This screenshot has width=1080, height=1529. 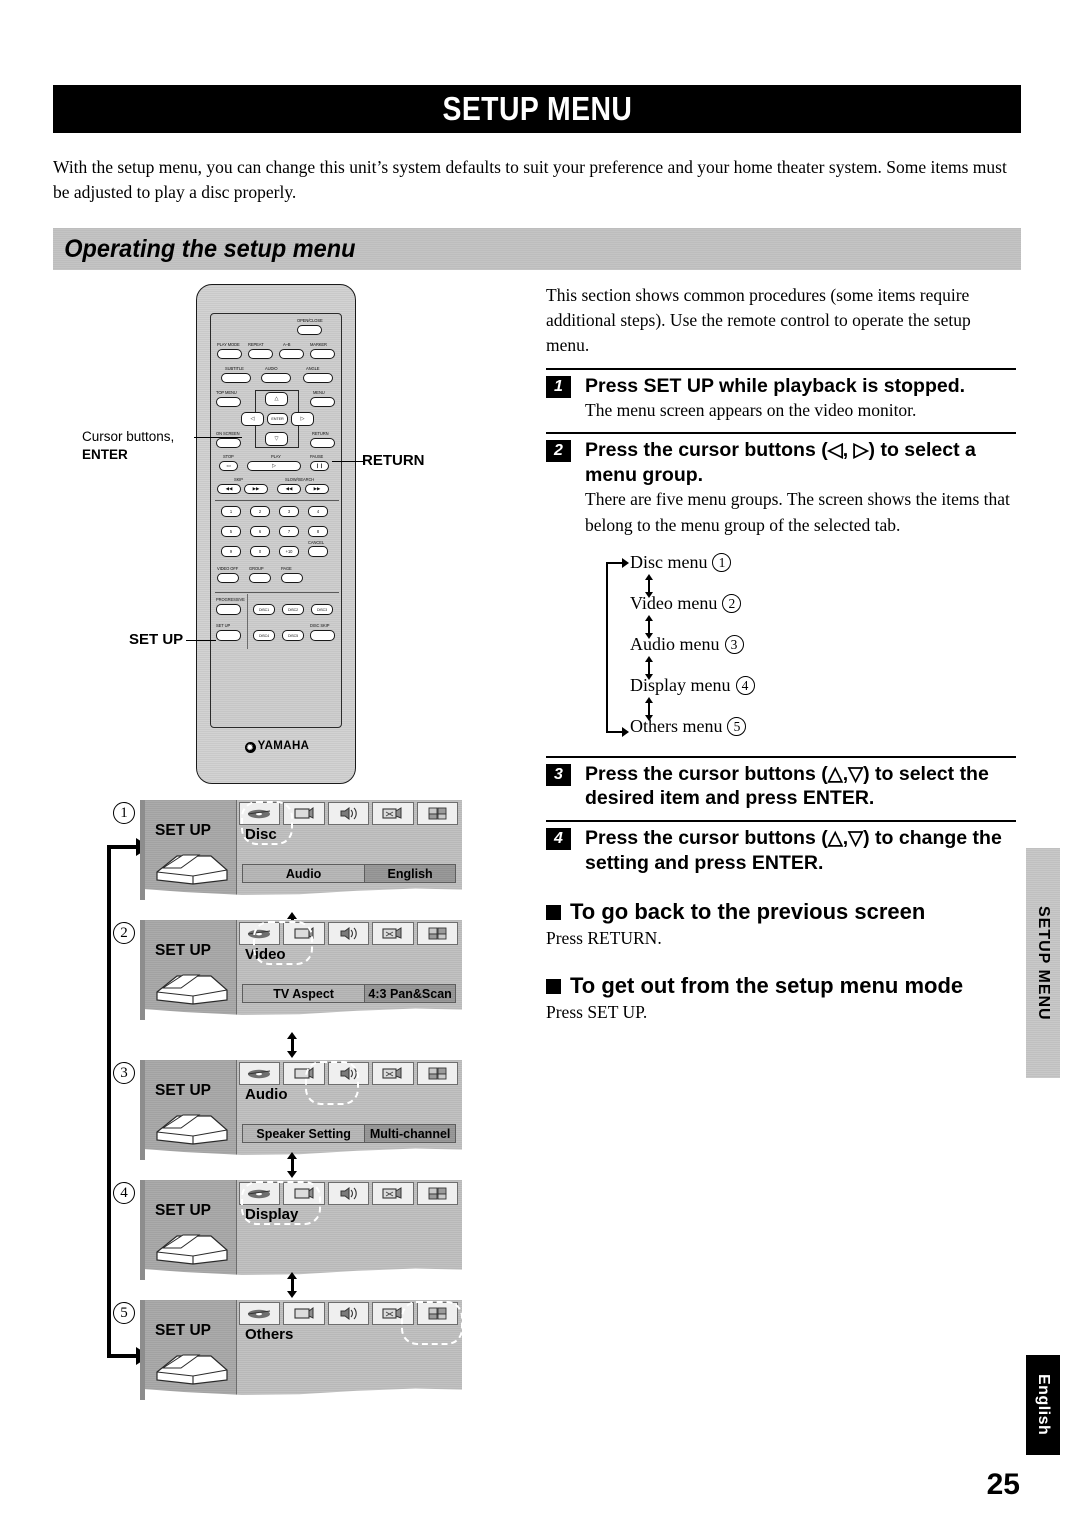 What do you see at coordinates (228, 433) in the screenshot?
I see `remote-label-on-screen: ON SCREEN` at bounding box center [228, 433].